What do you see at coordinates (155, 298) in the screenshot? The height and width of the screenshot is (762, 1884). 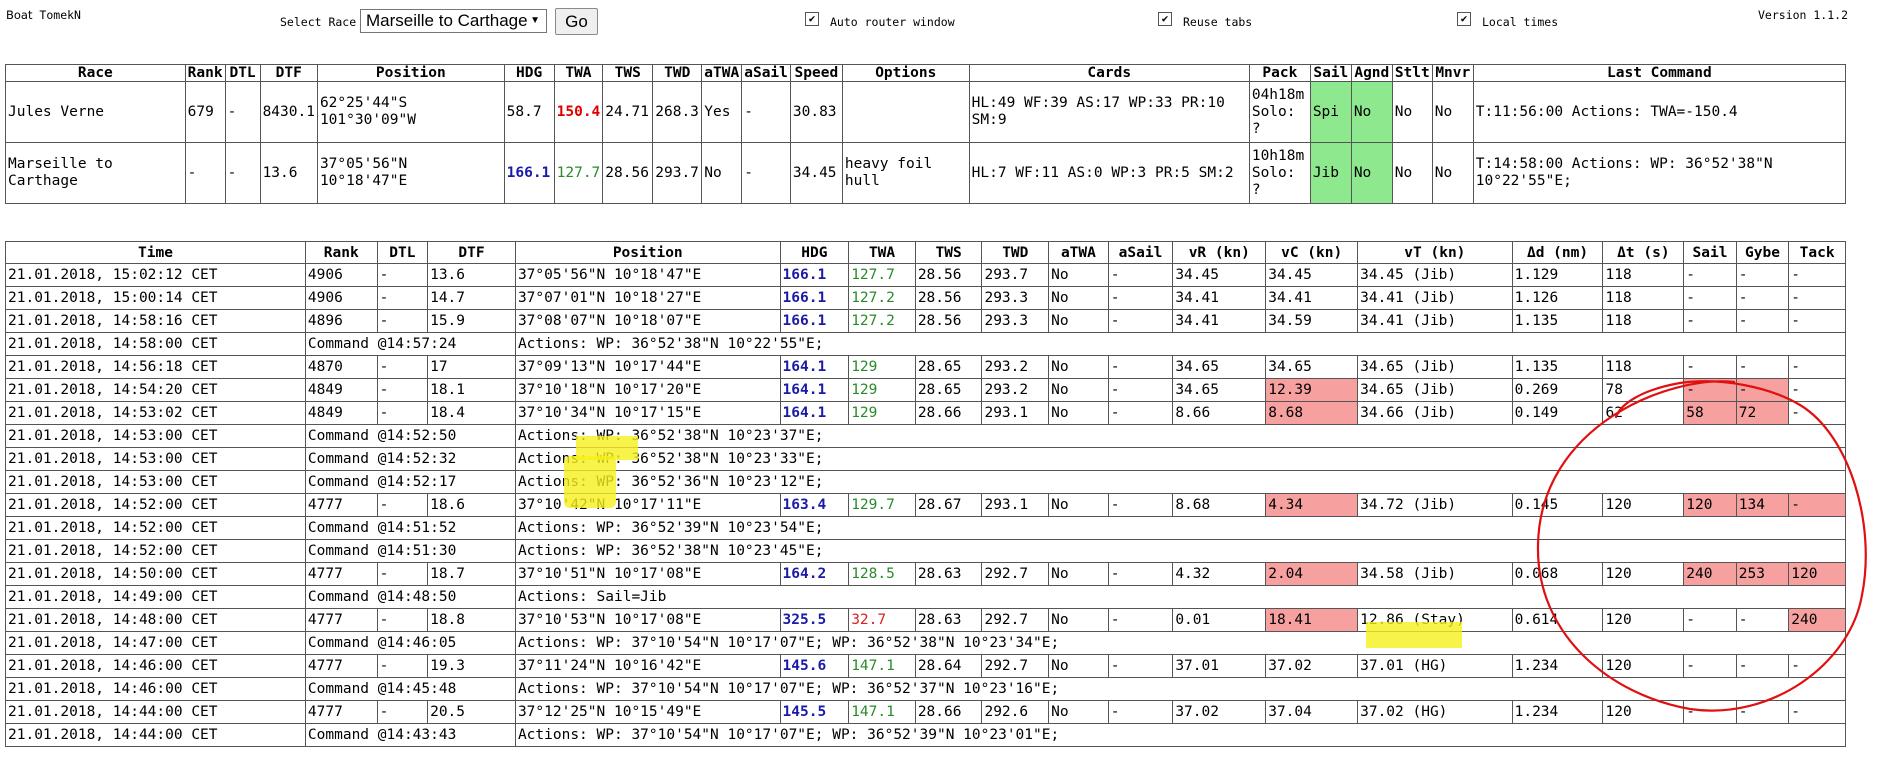 I see `time-cell: 21.01.2018, 15:00:14 CET` at bounding box center [155, 298].